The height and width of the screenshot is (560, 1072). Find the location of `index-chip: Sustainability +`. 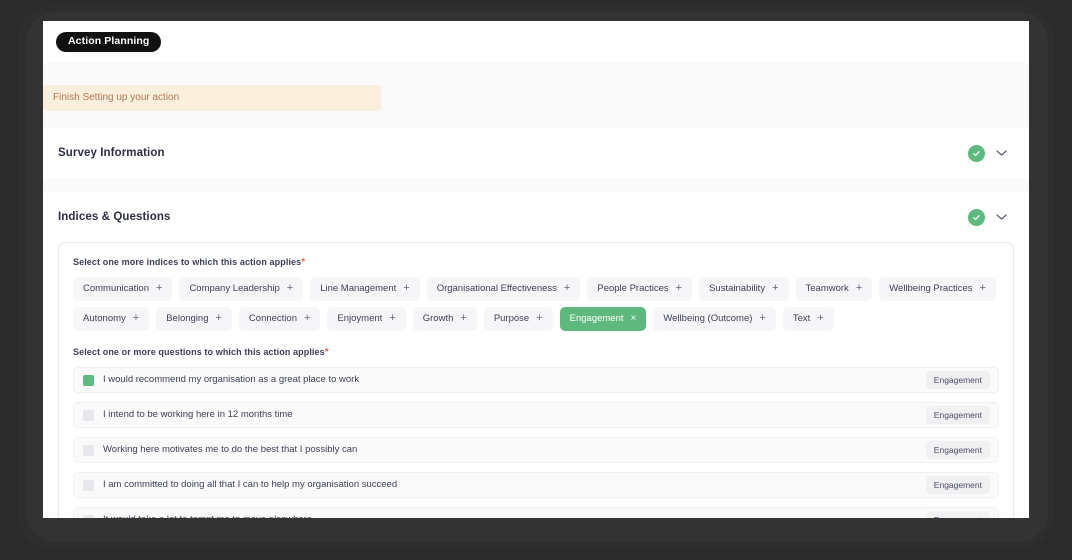

index-chip: Sustainability + is located at coordinates (744, 289).